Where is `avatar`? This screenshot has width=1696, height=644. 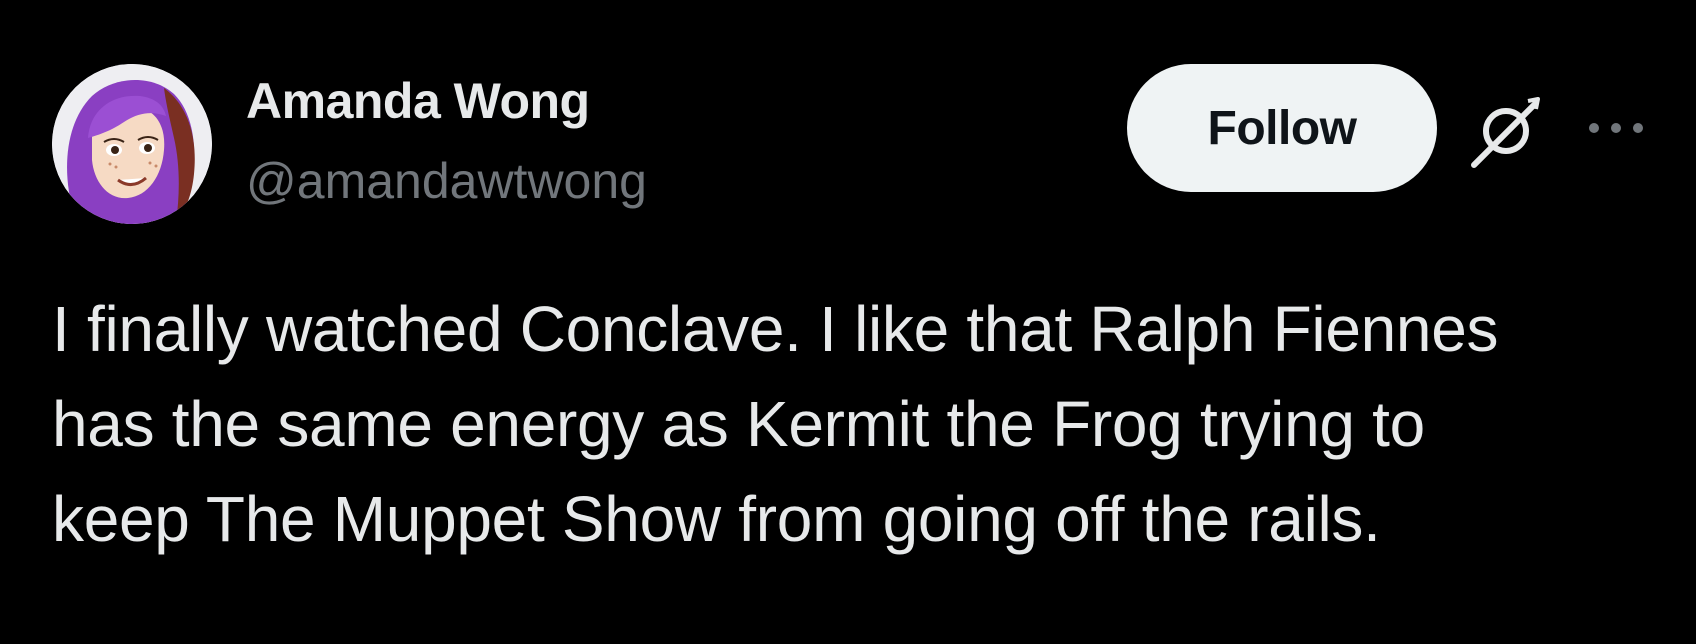 avatar is located at coordinates (132, 144).